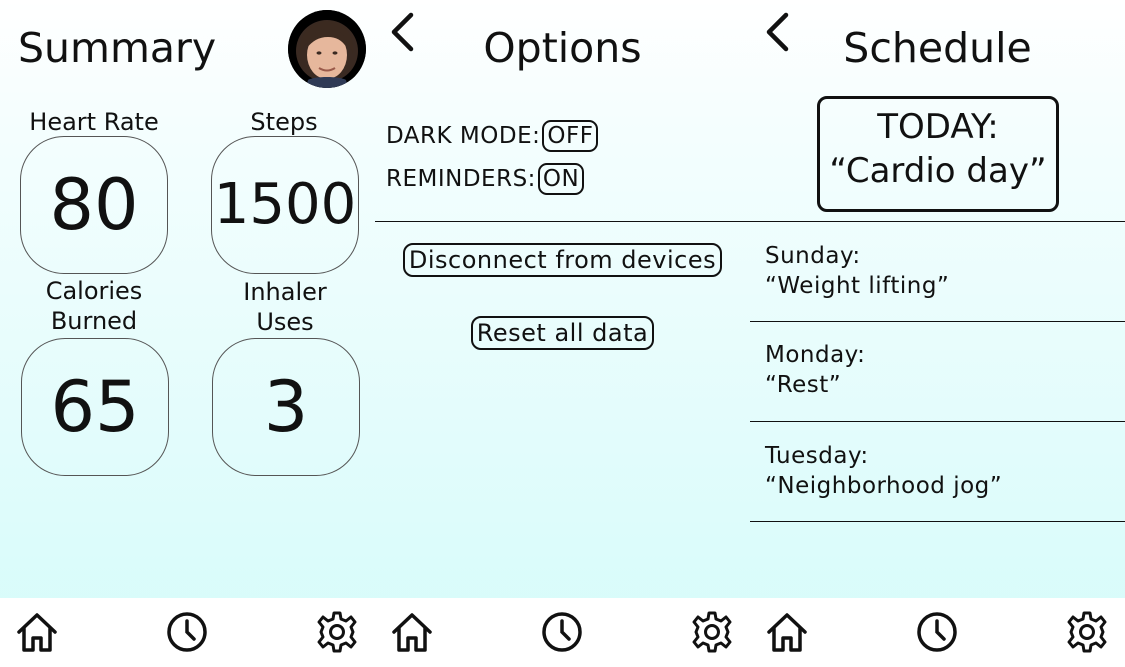 This screenshot has height=667, width=1125. I want to click on schedule-activity: “Neighborhood jog”, so click(884, 486).